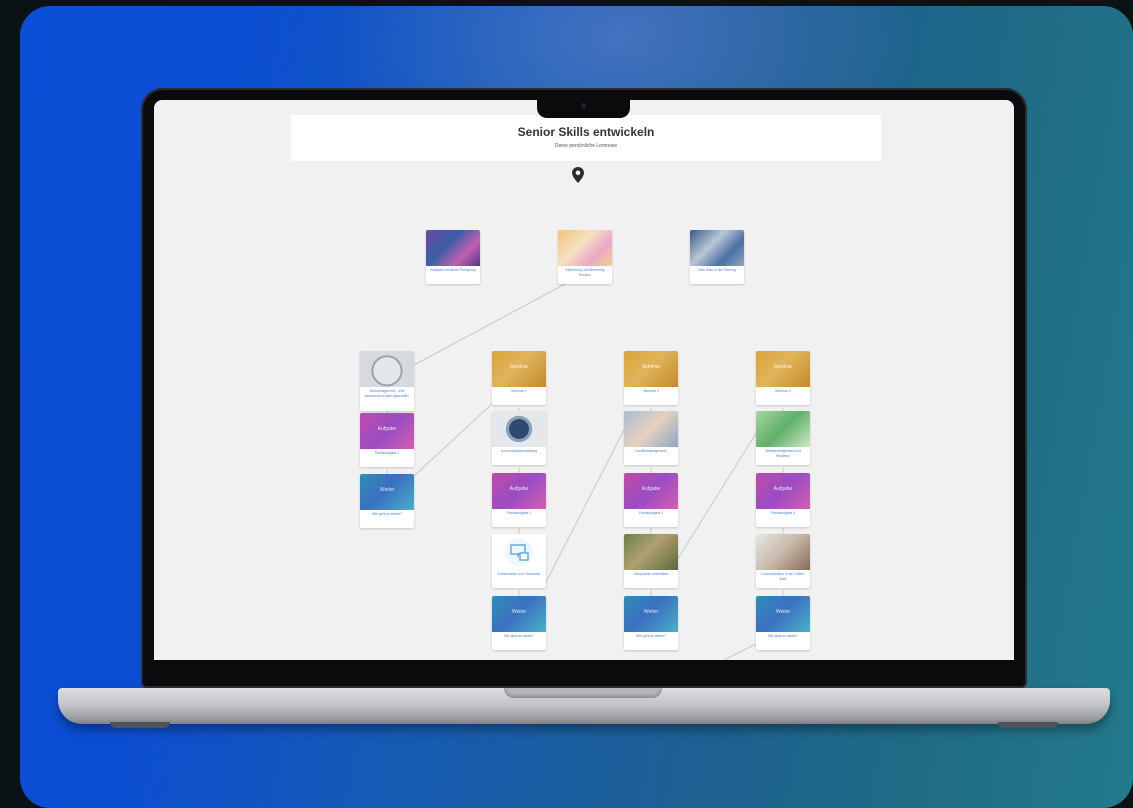 This screenshot has height=808, width=1133. I want to click on card-caption: Kommunikation in der Online-Welt, so click(783, 576).